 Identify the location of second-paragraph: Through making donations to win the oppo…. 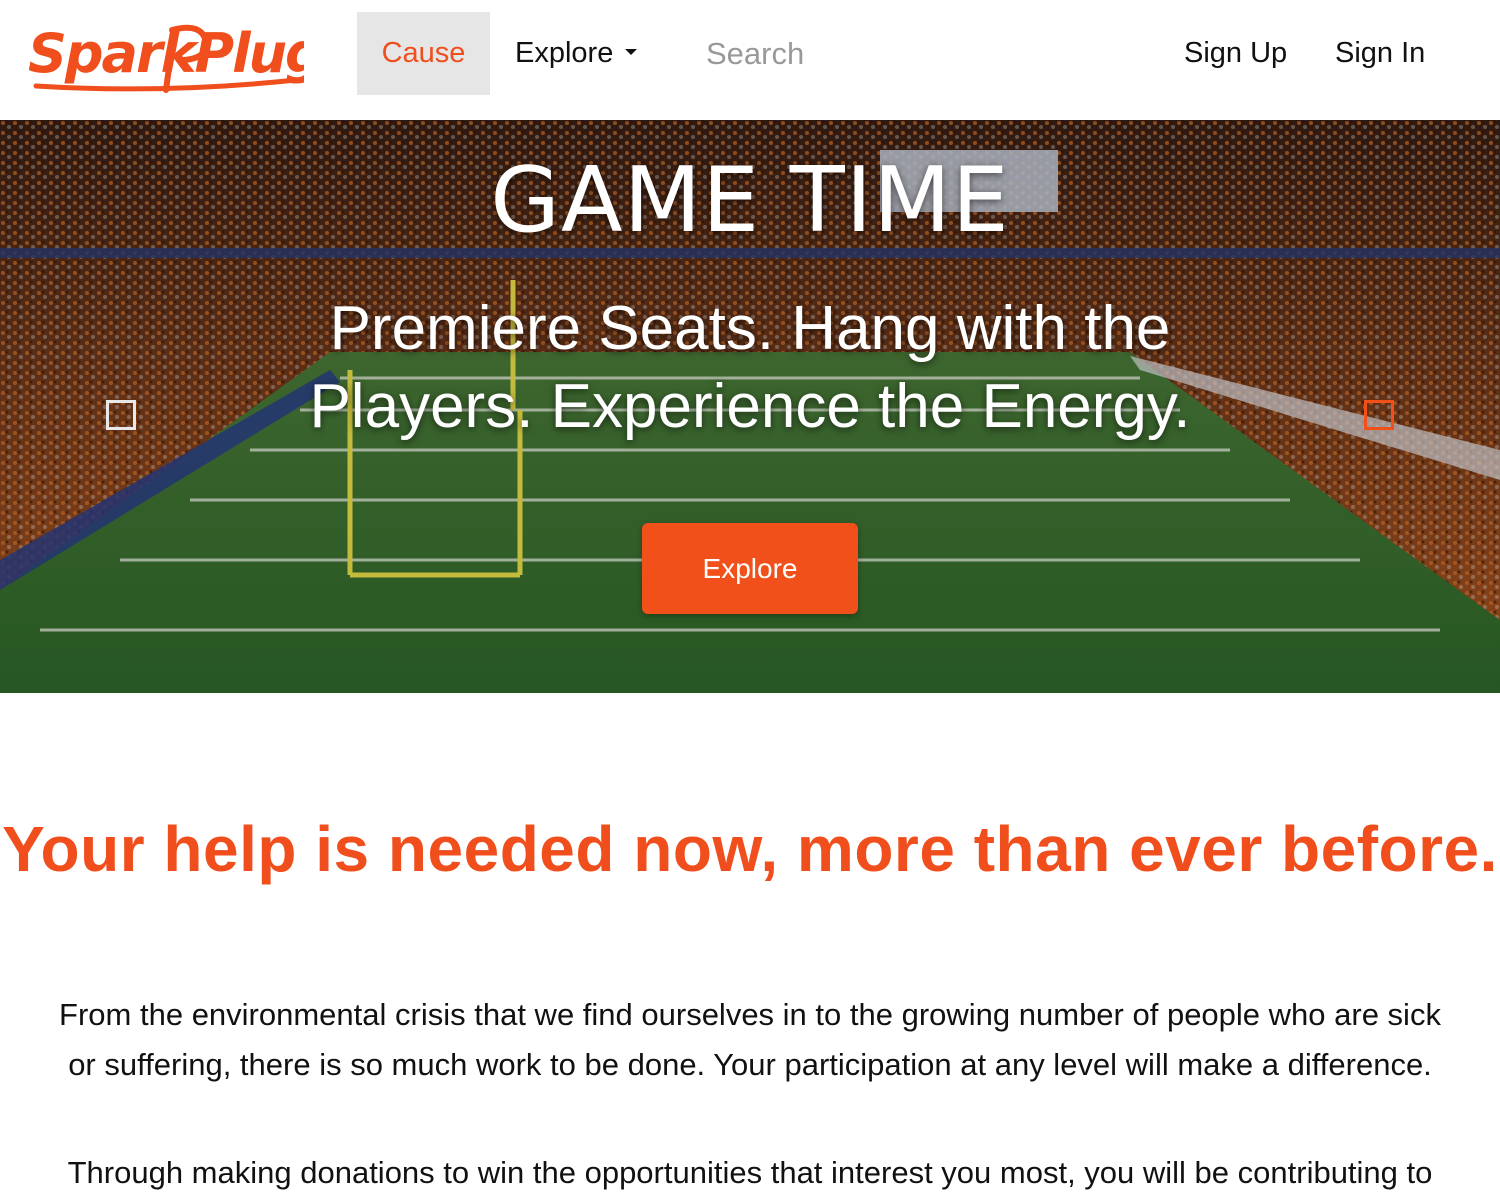
(750, 1172).